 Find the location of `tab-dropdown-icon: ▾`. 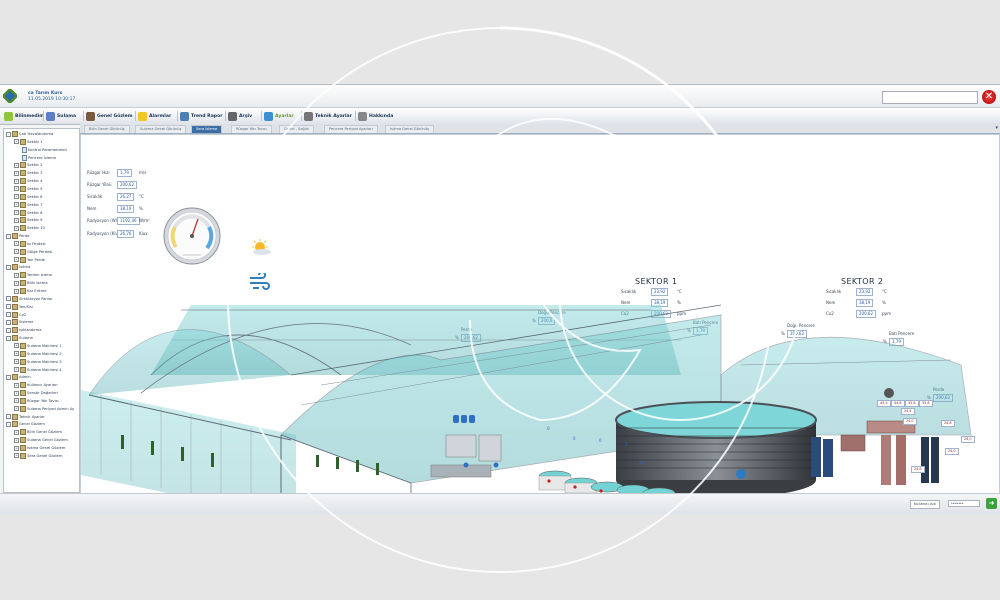

tab-dropdown-icon: ▾ is located at coordinates (996, 128).